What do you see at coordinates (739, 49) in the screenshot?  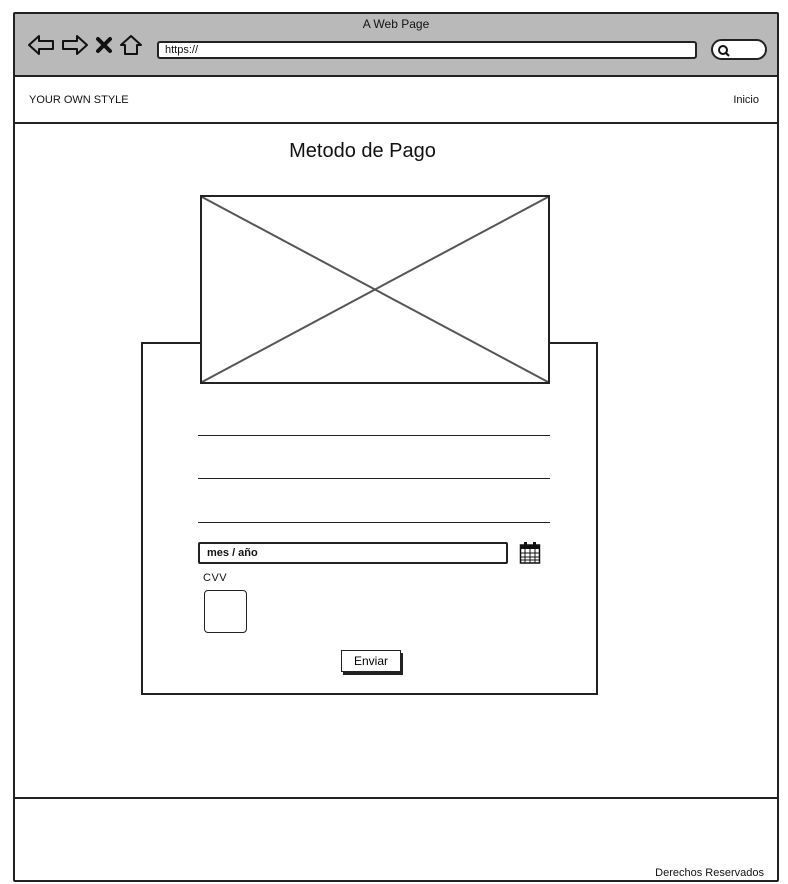 I see `browser-search-button` at bounding box center [739, 49].